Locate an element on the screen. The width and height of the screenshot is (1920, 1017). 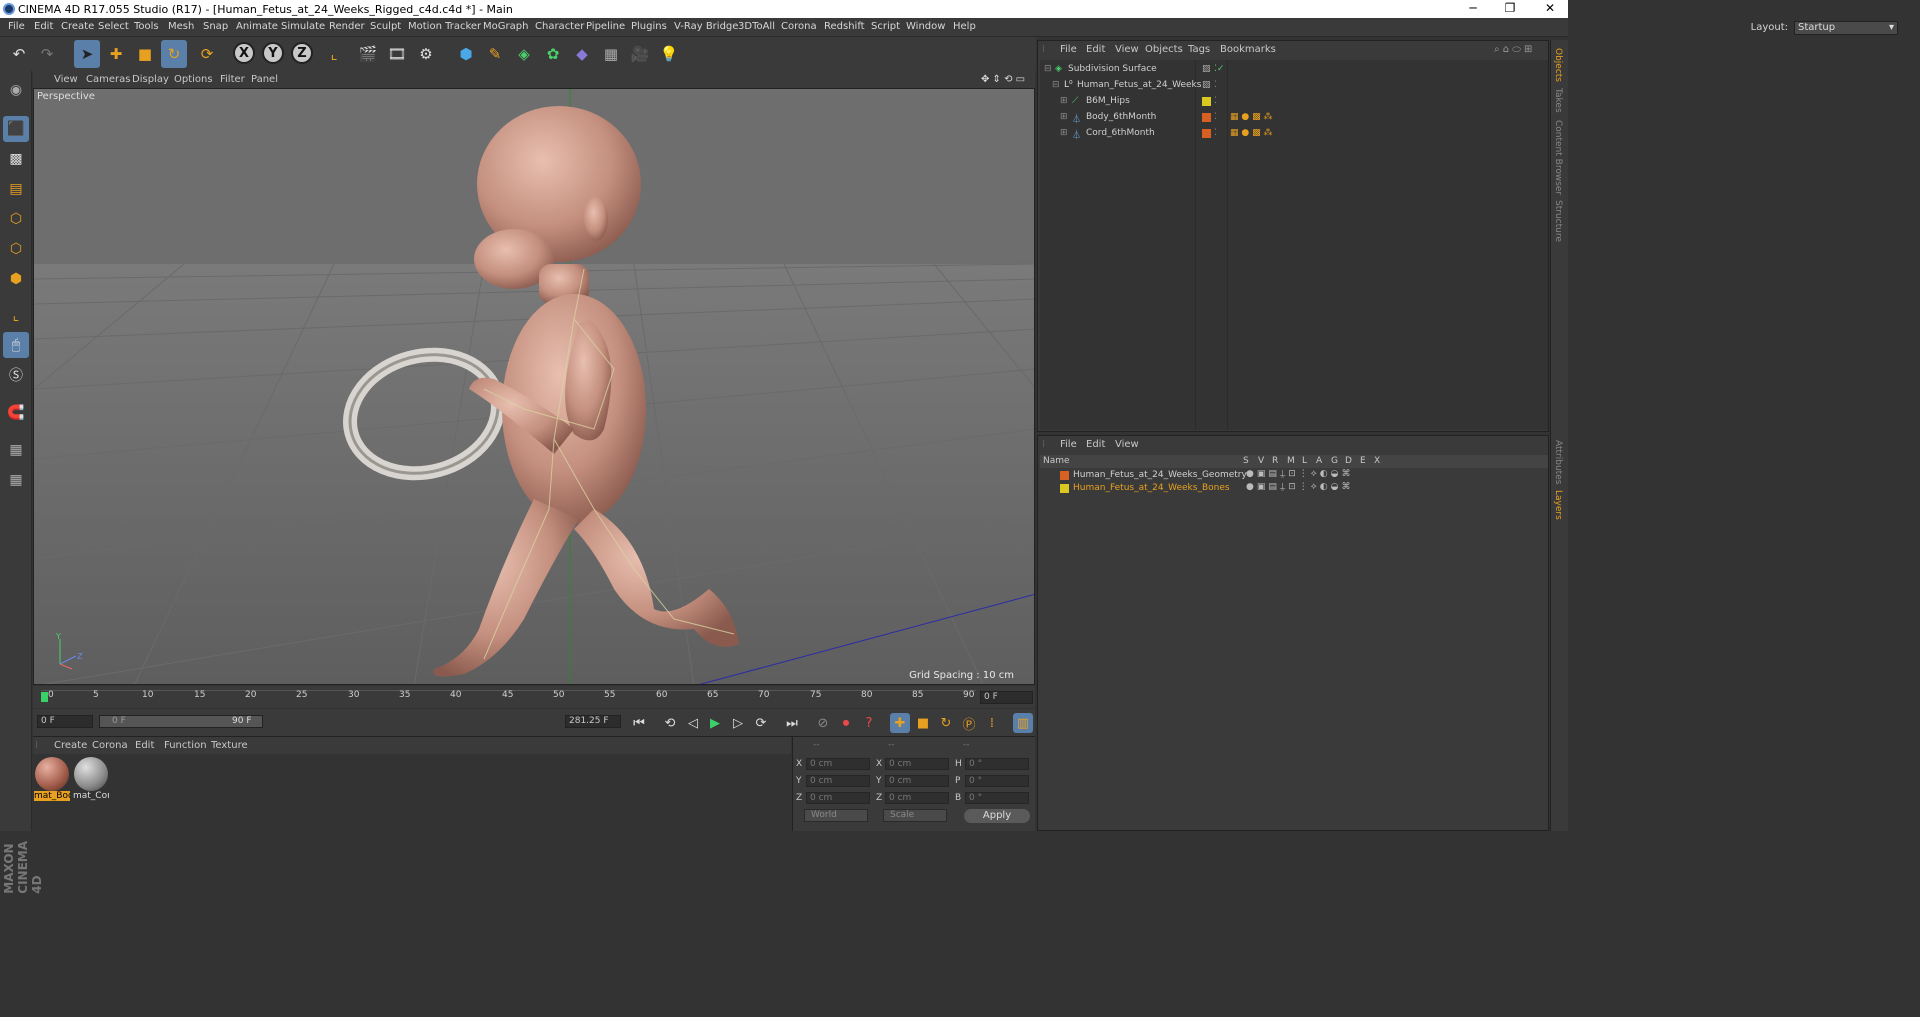
polygons-mode-icon: ⬢ is located at coordinates (16, 279).